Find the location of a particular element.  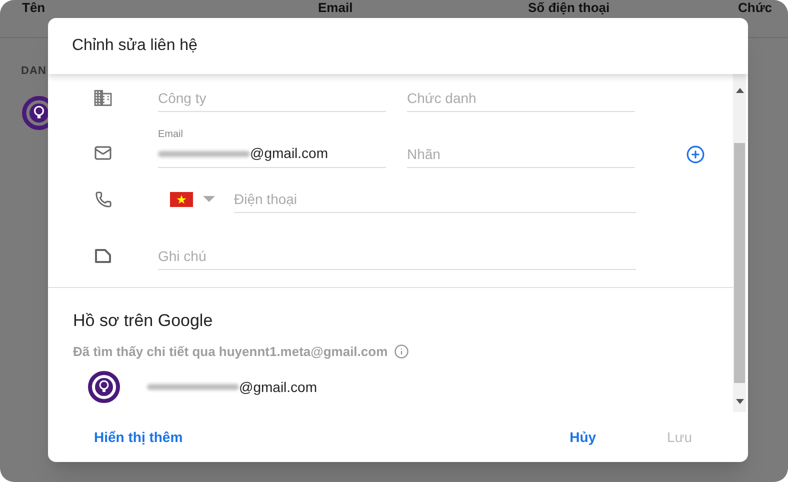

profile-subtitle: Đã tìm thấy chi tiết qua huyennt1.meta@gmail.com is located at coordinates (230, 351).